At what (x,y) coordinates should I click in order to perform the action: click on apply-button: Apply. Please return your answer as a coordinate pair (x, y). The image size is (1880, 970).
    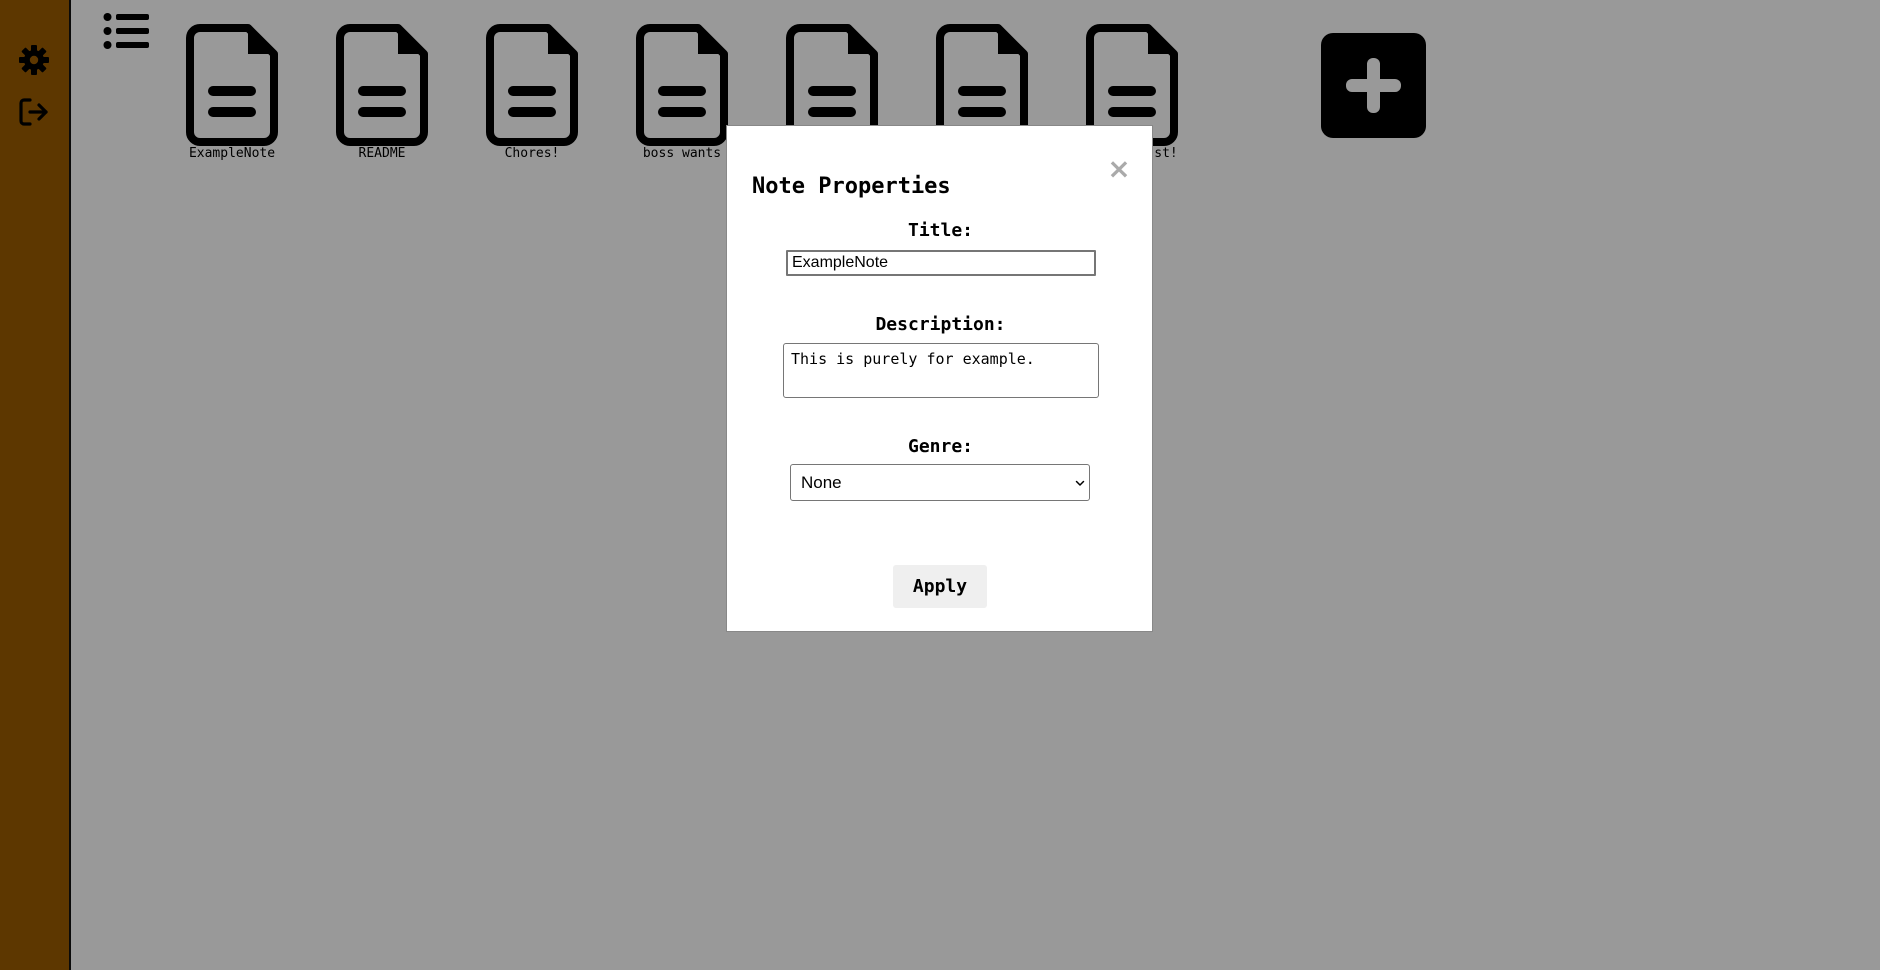
    Looking at the image, I should click on (940, 586).